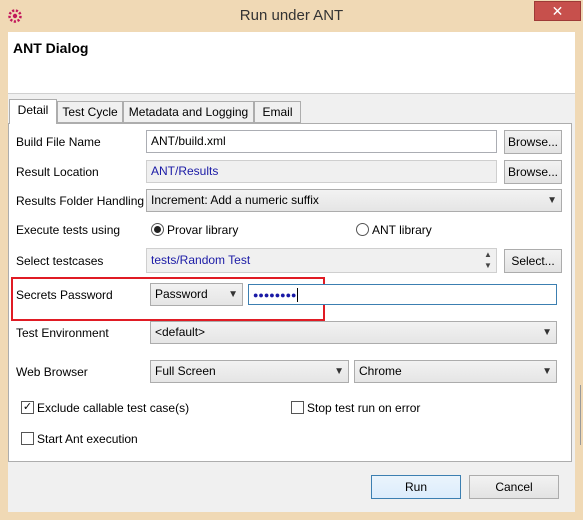  I want to click on browser-size-select: Full Screen ▼, so click(249, 371).